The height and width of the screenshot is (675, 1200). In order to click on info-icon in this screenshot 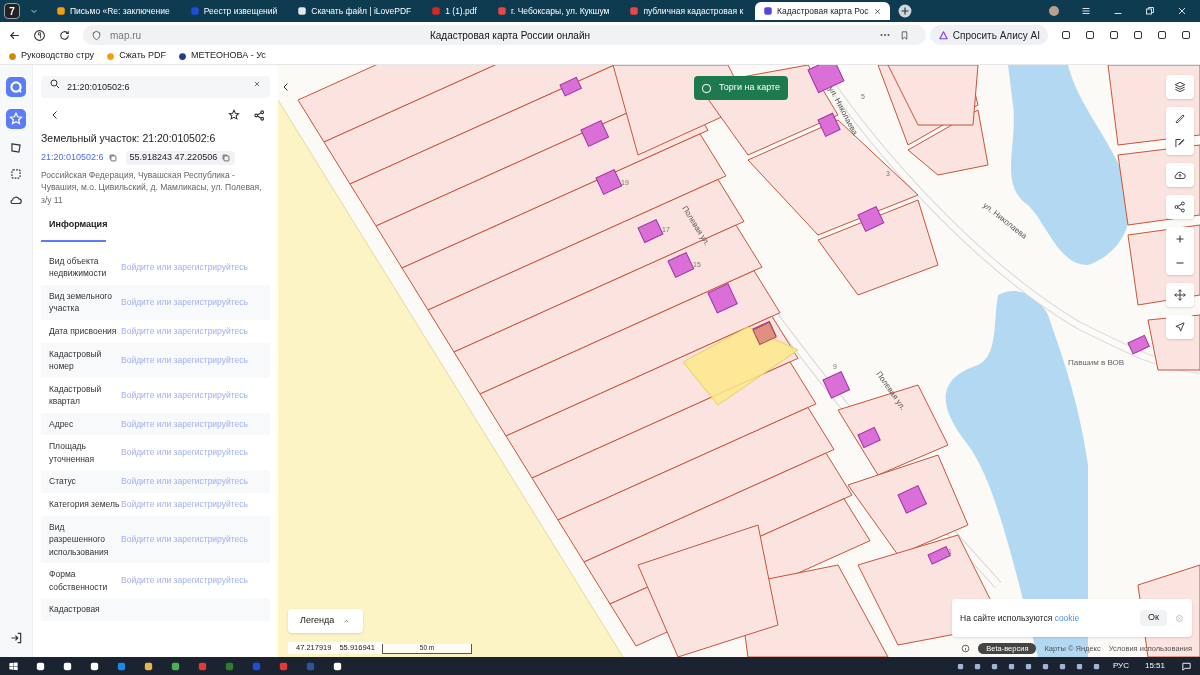, I will do `click(966, 648)`.